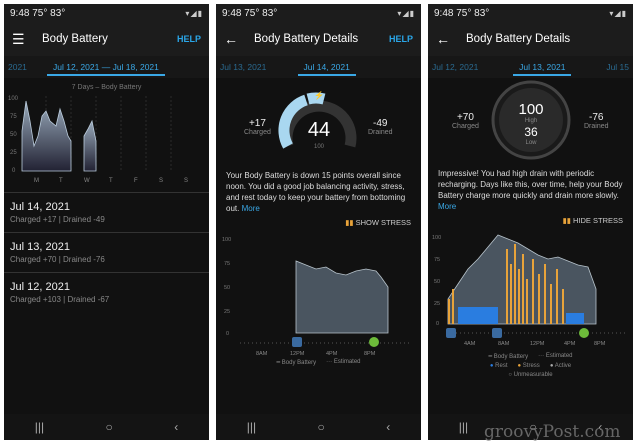 The image size is (640, 448). I want to click on day-summary: Charged +17 | Drained -49, so click(57, 219).